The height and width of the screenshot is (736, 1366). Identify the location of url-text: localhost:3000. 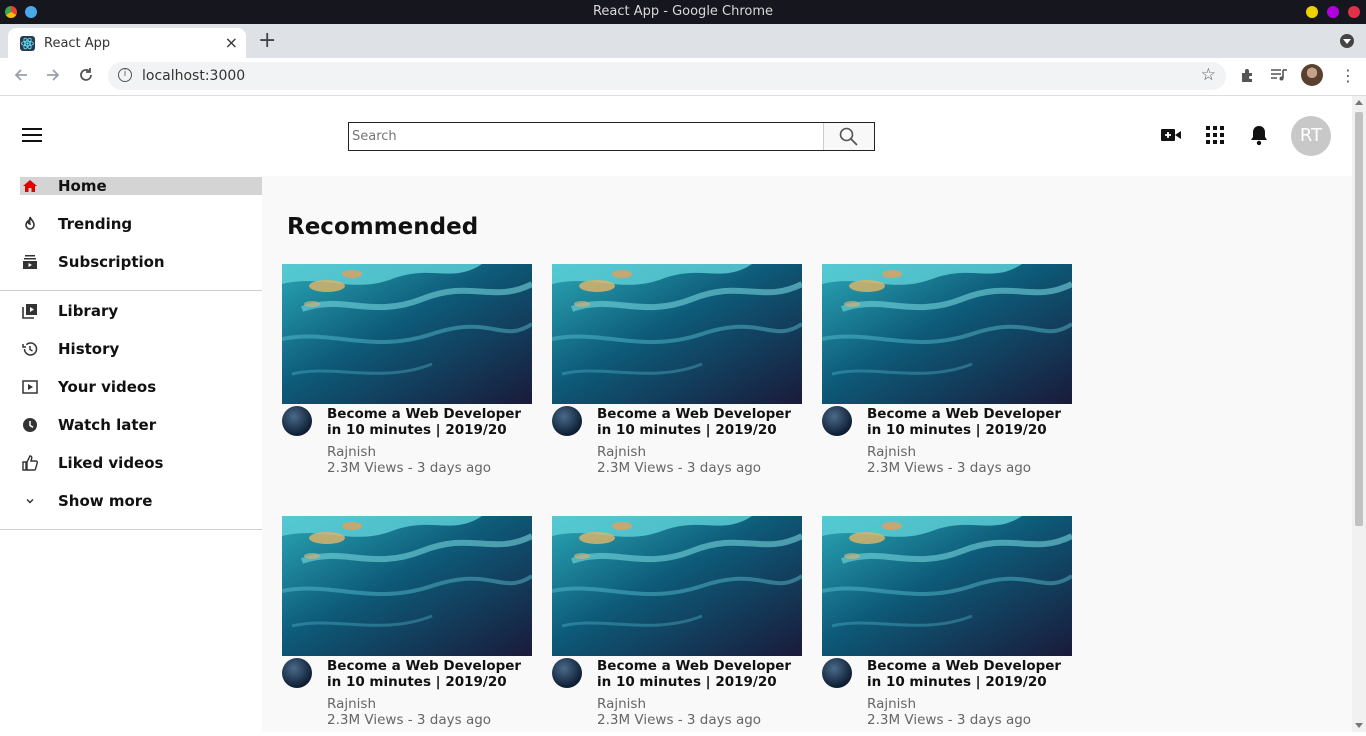
(193, 76).